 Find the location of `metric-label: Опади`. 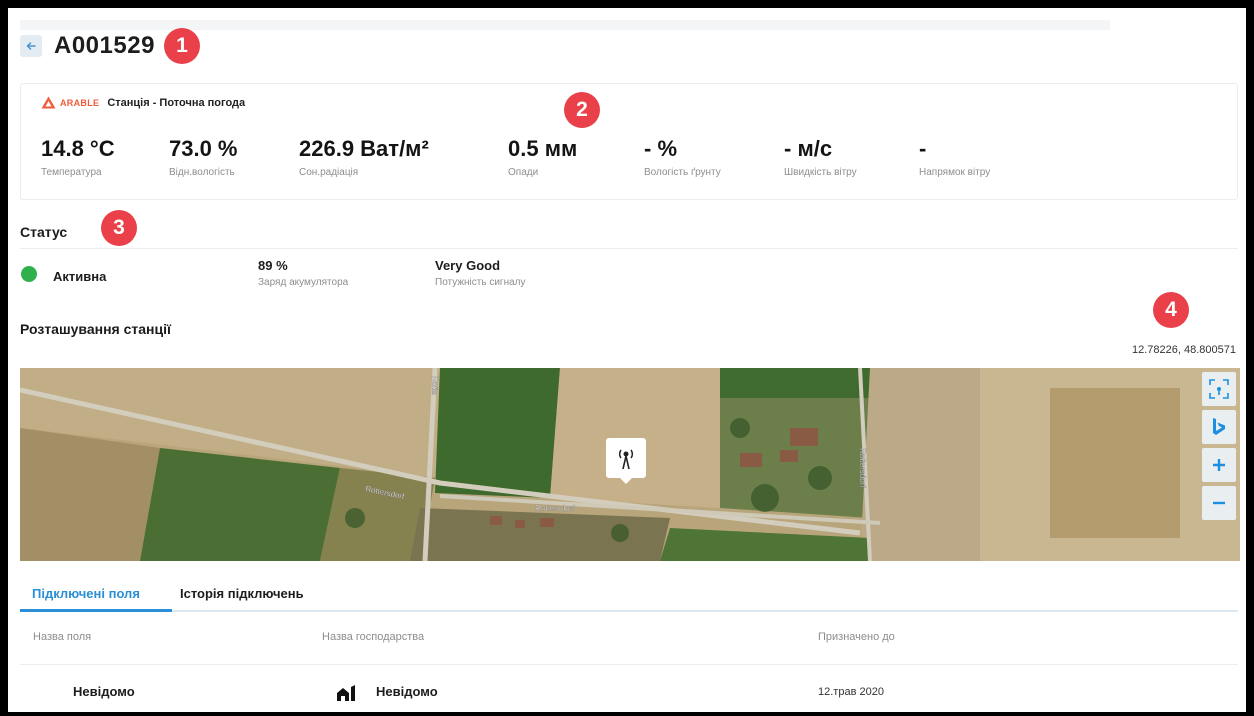

metric-label: Опади is located at coordinates (523, 172).